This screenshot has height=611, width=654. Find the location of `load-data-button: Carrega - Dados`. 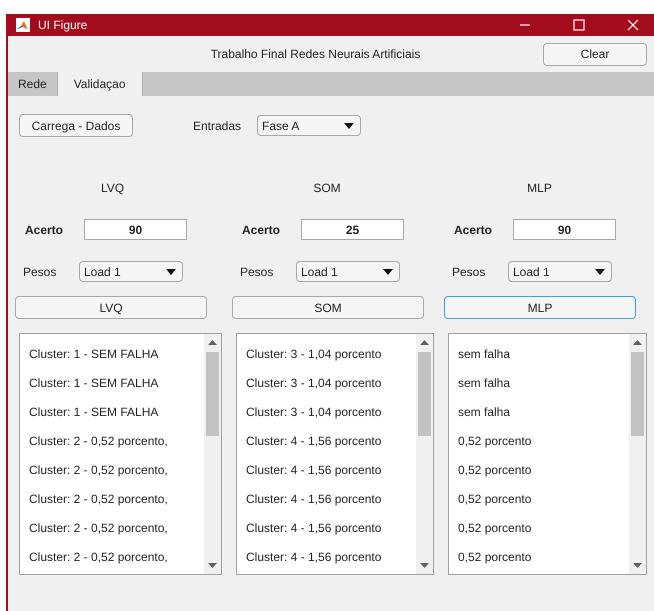

load-data-button: Carrega - Dados is located at coordinates (76, 125).